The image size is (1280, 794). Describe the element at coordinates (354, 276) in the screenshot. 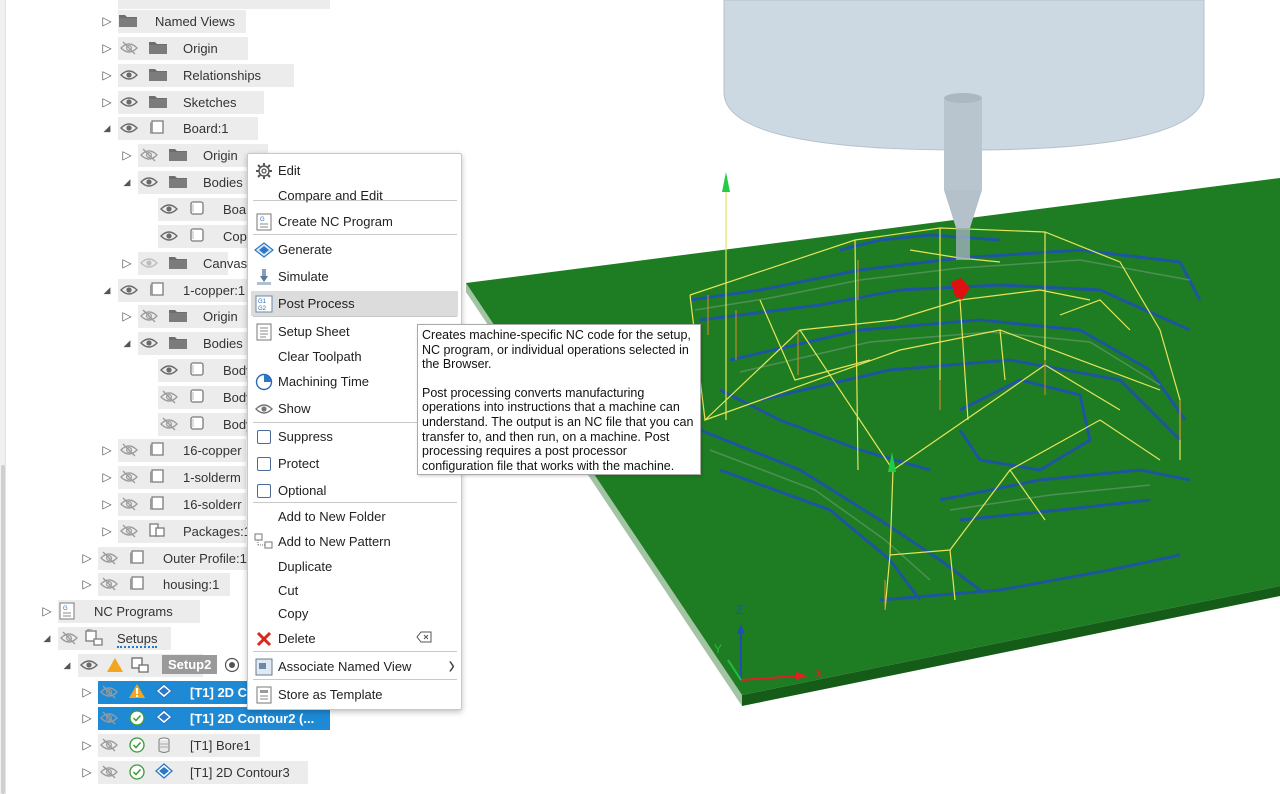

I see `menu-item-simulate: Simulate` at that location.